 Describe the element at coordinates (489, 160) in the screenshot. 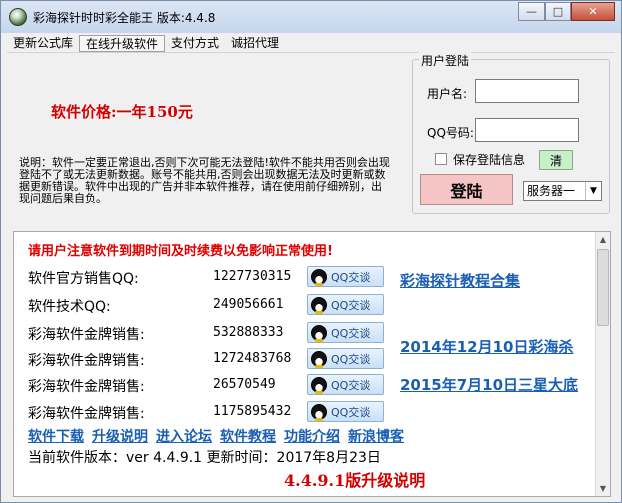

I see `save-login-label: 保存登陆信息` at that location.